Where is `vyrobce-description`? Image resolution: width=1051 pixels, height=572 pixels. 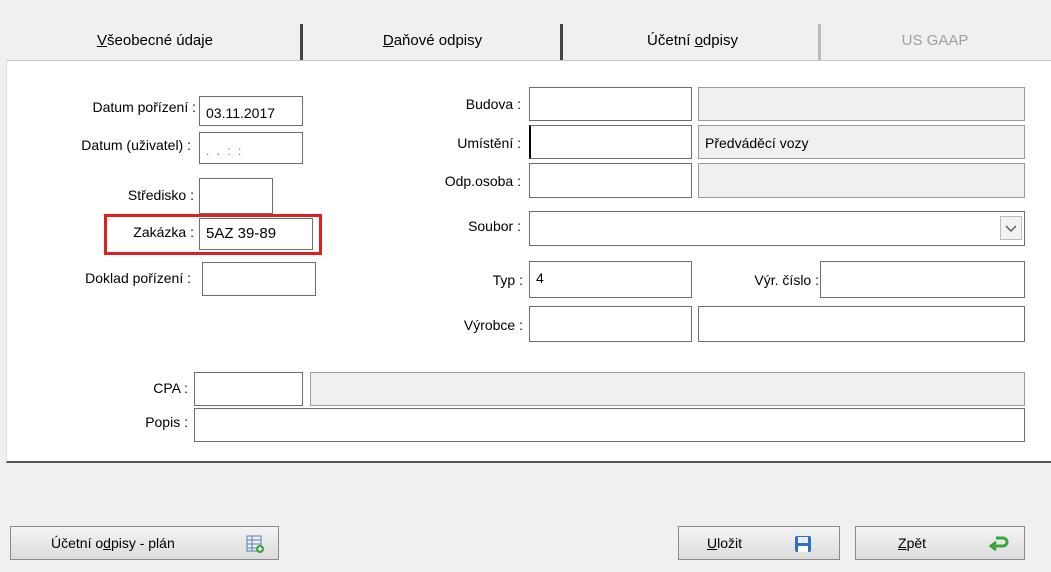
vyrobce-description is located at coordinates (861, 324).